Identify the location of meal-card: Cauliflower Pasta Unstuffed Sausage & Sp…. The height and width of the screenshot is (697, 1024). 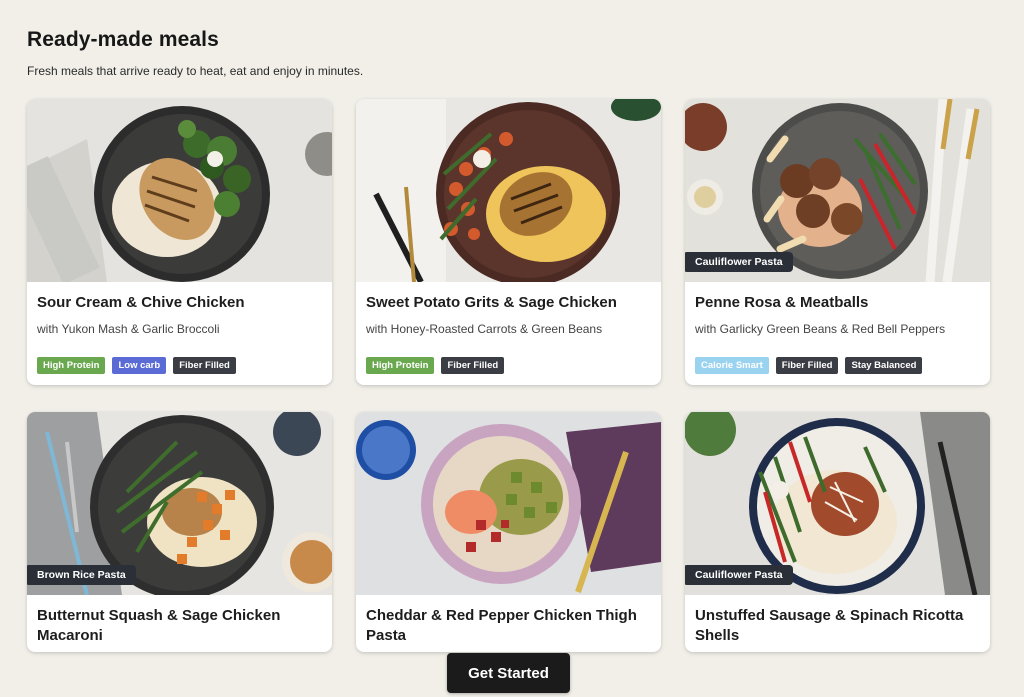
(837, 532).